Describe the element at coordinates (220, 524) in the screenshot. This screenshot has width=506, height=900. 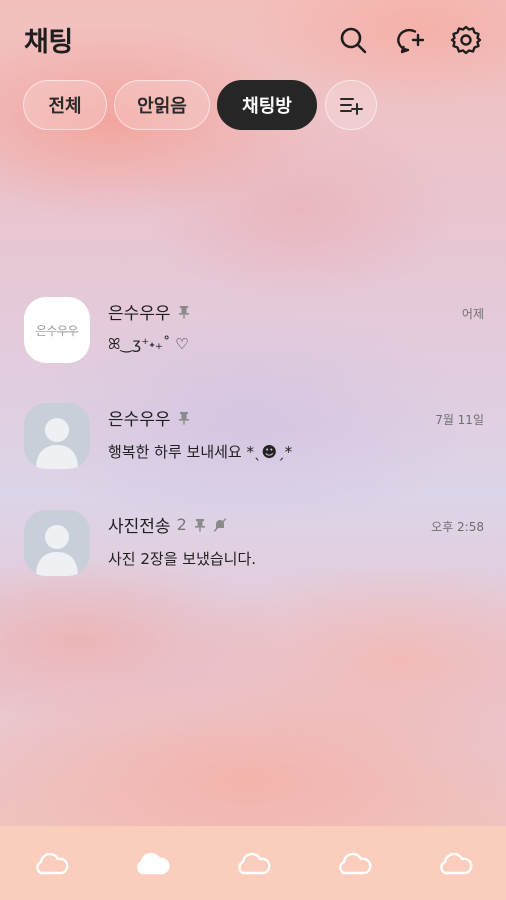
I see `mute-icon` at that location.